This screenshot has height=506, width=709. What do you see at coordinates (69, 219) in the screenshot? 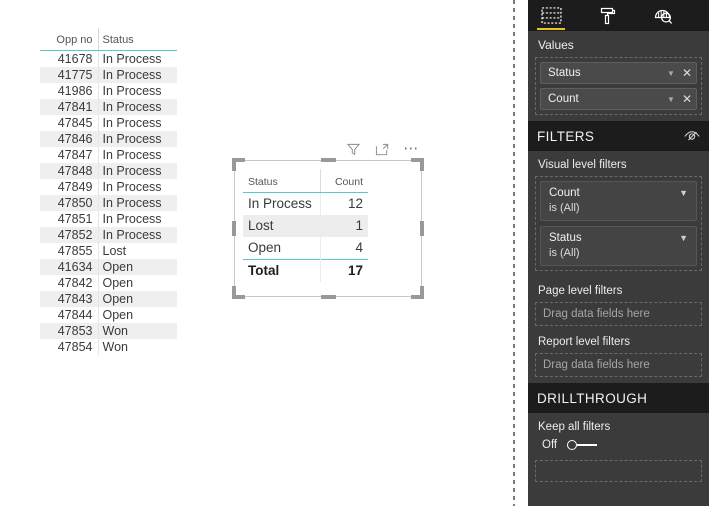
I see `cell-opp-no: 47851` at bounding box center [69, 219].